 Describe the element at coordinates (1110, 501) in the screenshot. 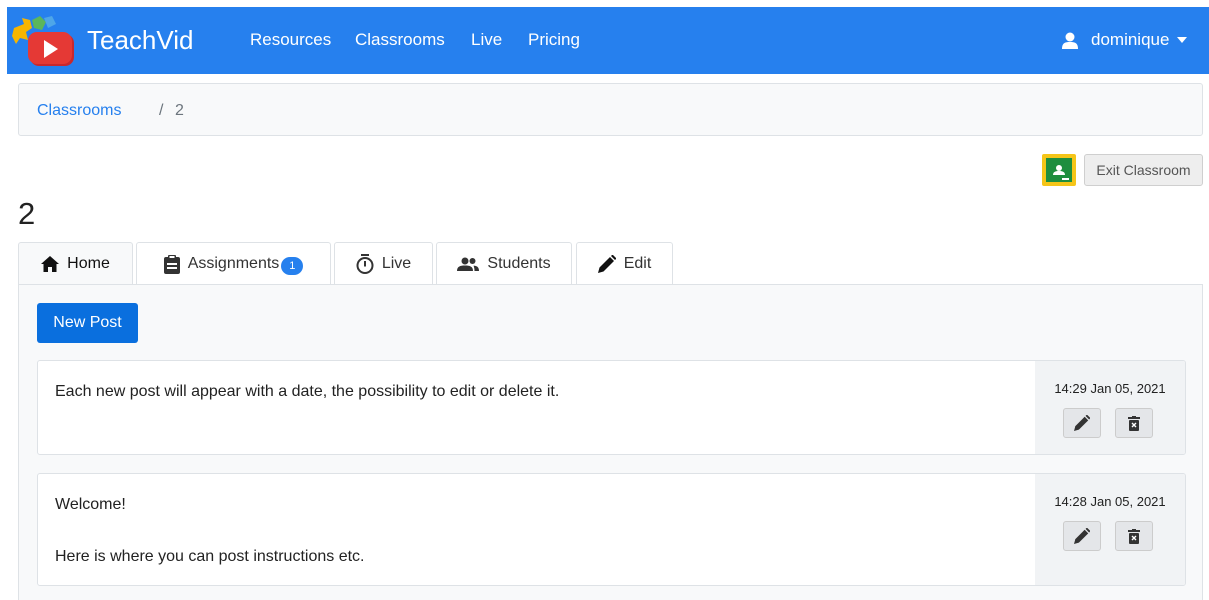

I see `post-date: 14:28 Jan 05, 2021` at that location.